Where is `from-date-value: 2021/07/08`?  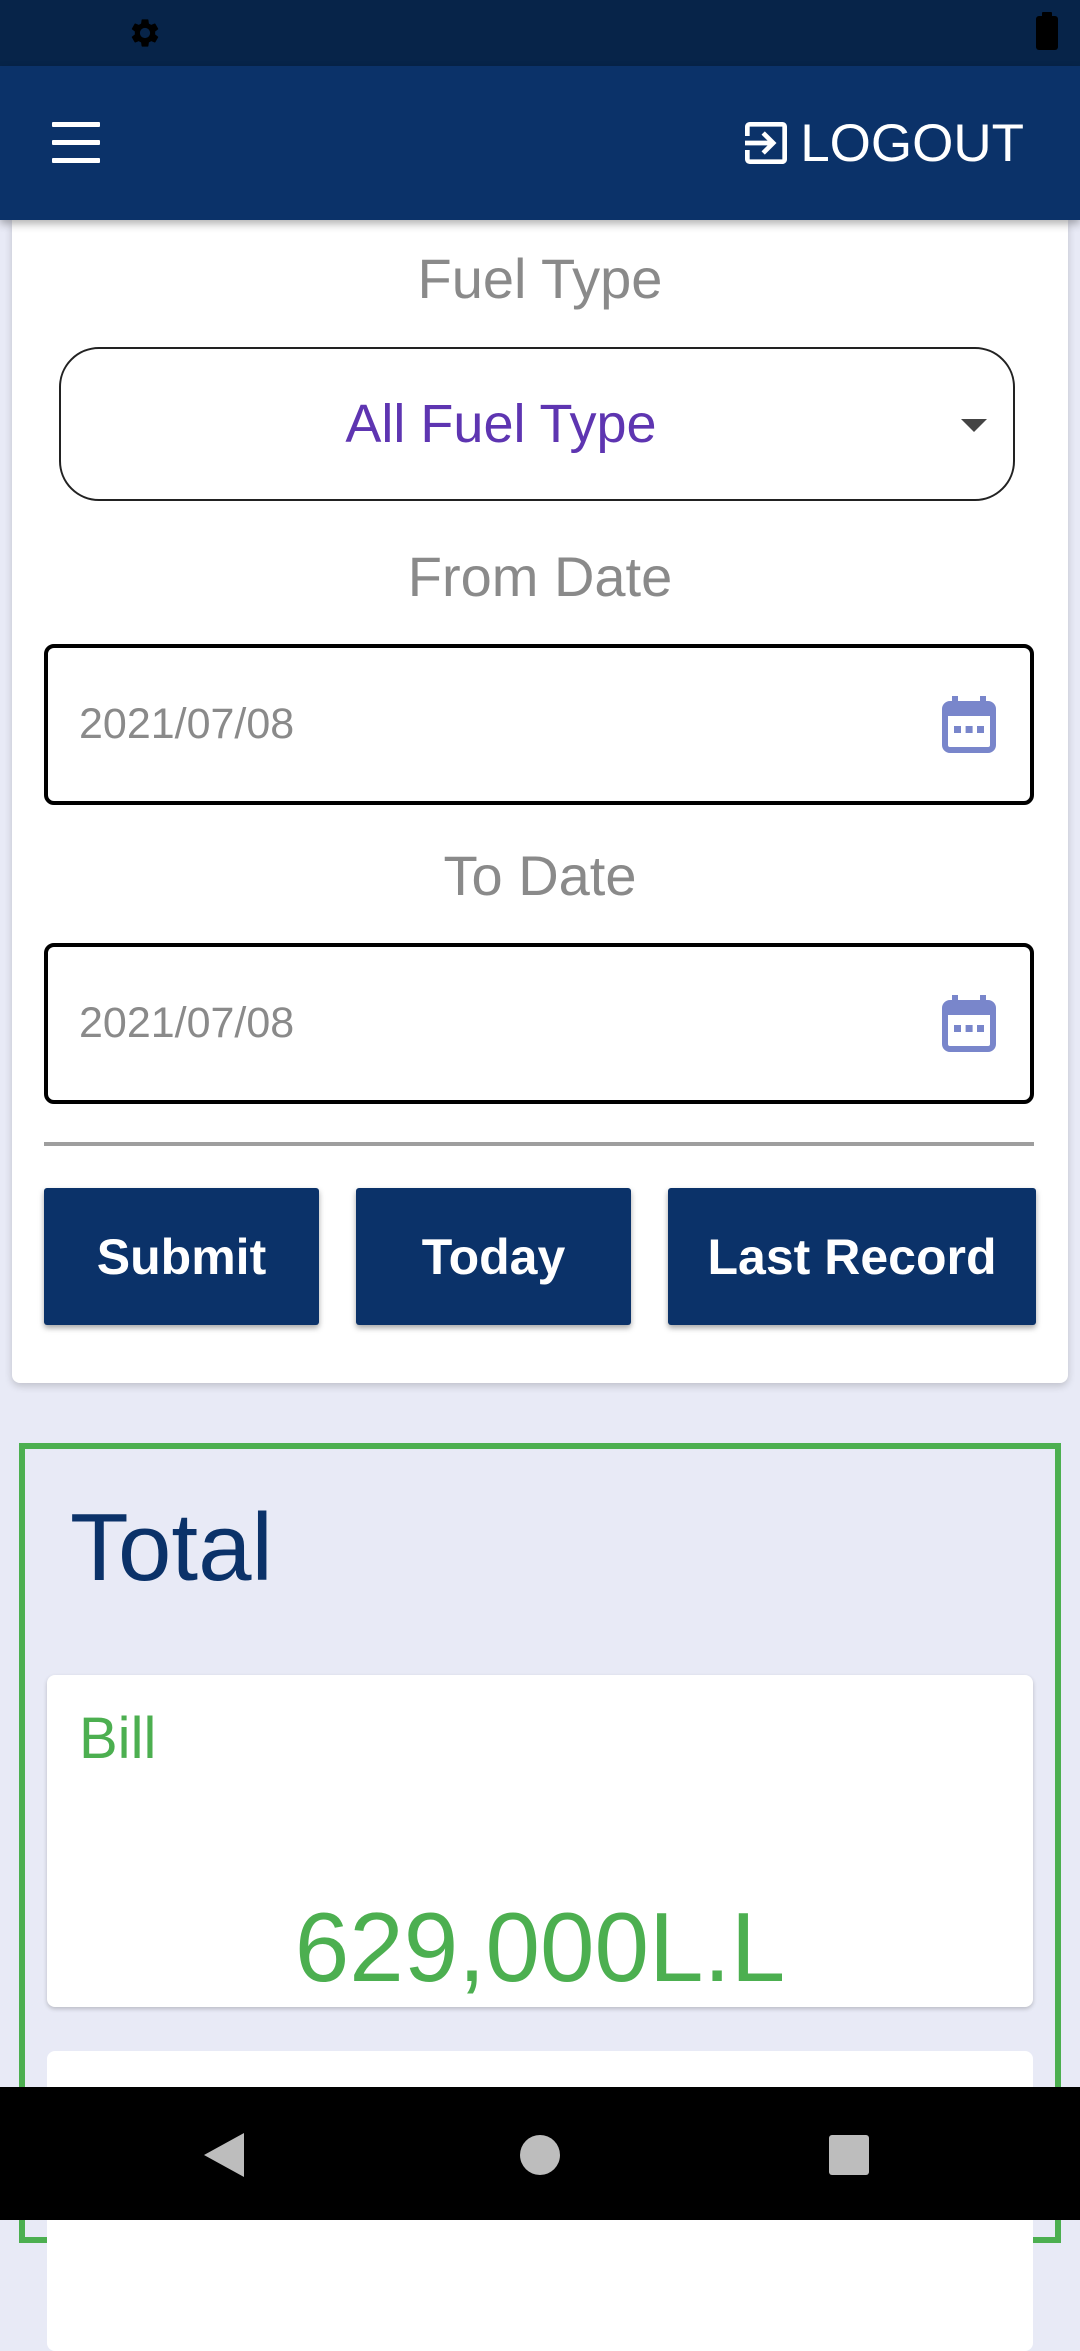 from-date-value: 2021/07/08 is located at coordinates (187, 724).